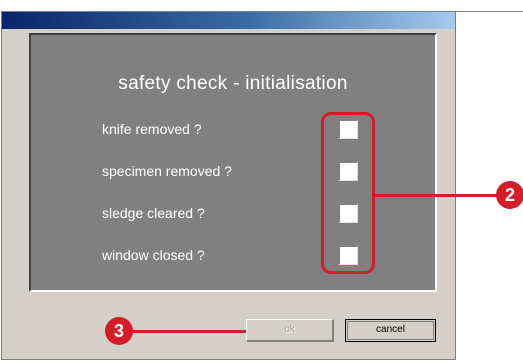  What do you see at coordinates (153, 255) in the screenshot?
I see `check-label-window: window closed ?` at bounding box center [153, 255].